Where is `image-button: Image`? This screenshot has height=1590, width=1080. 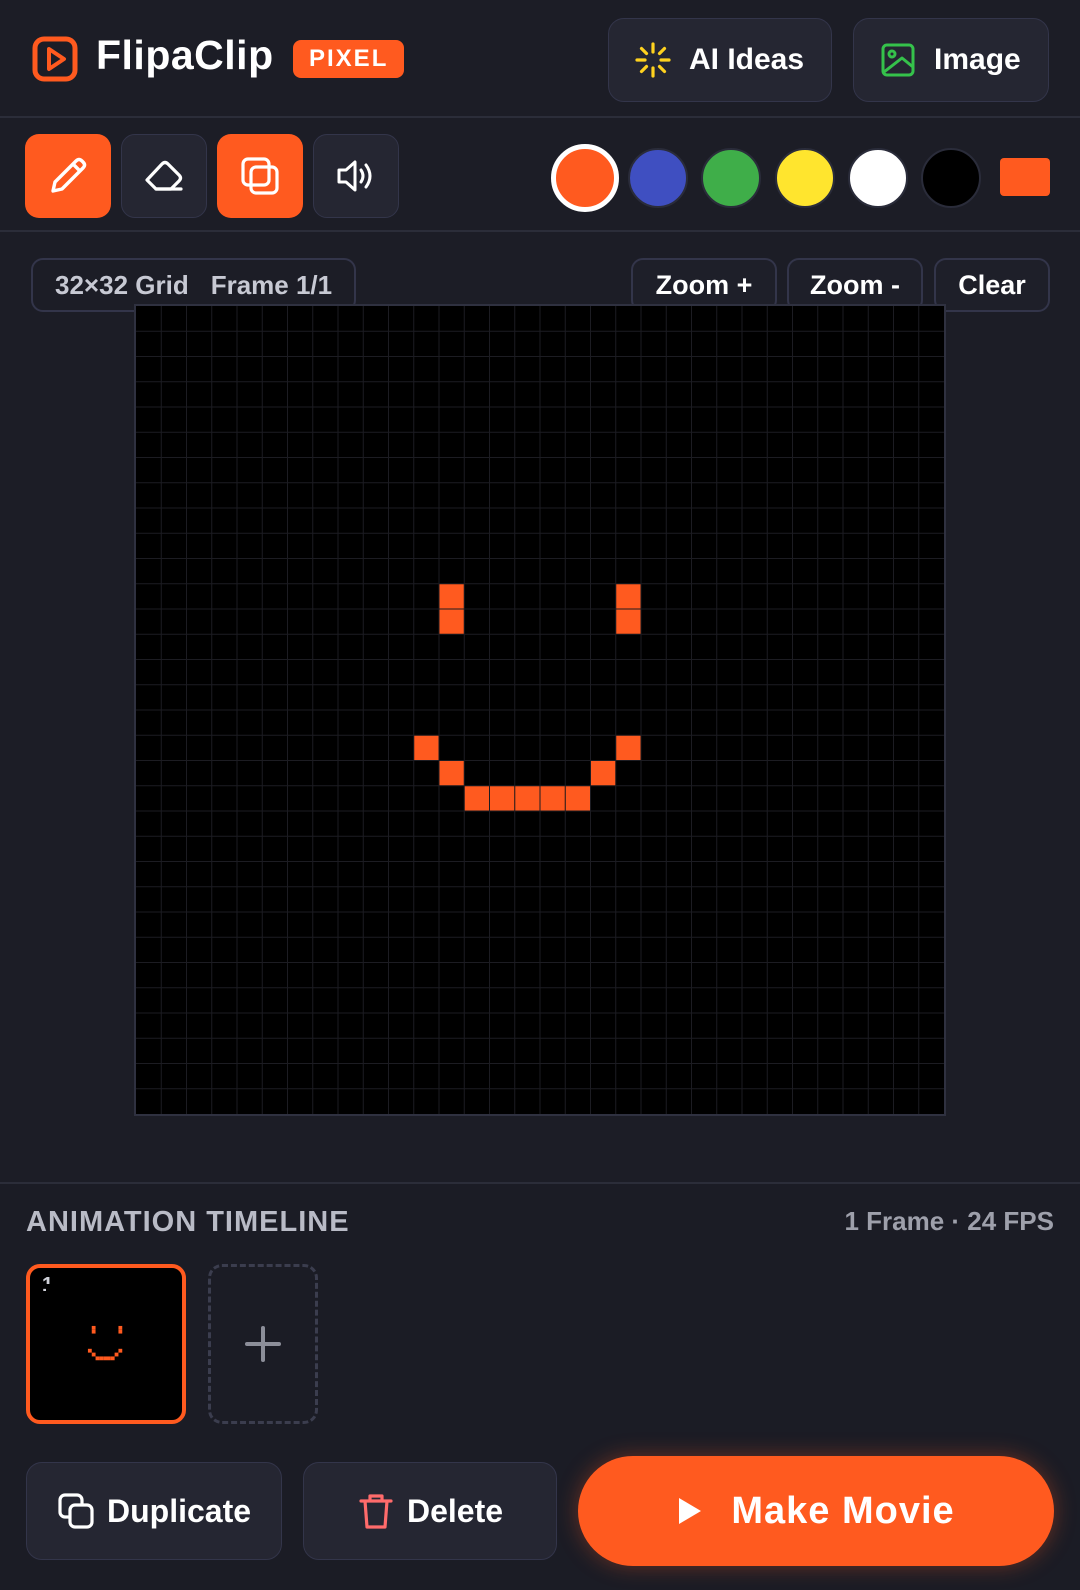
image-button: Image is located at coordinates (951, 60).